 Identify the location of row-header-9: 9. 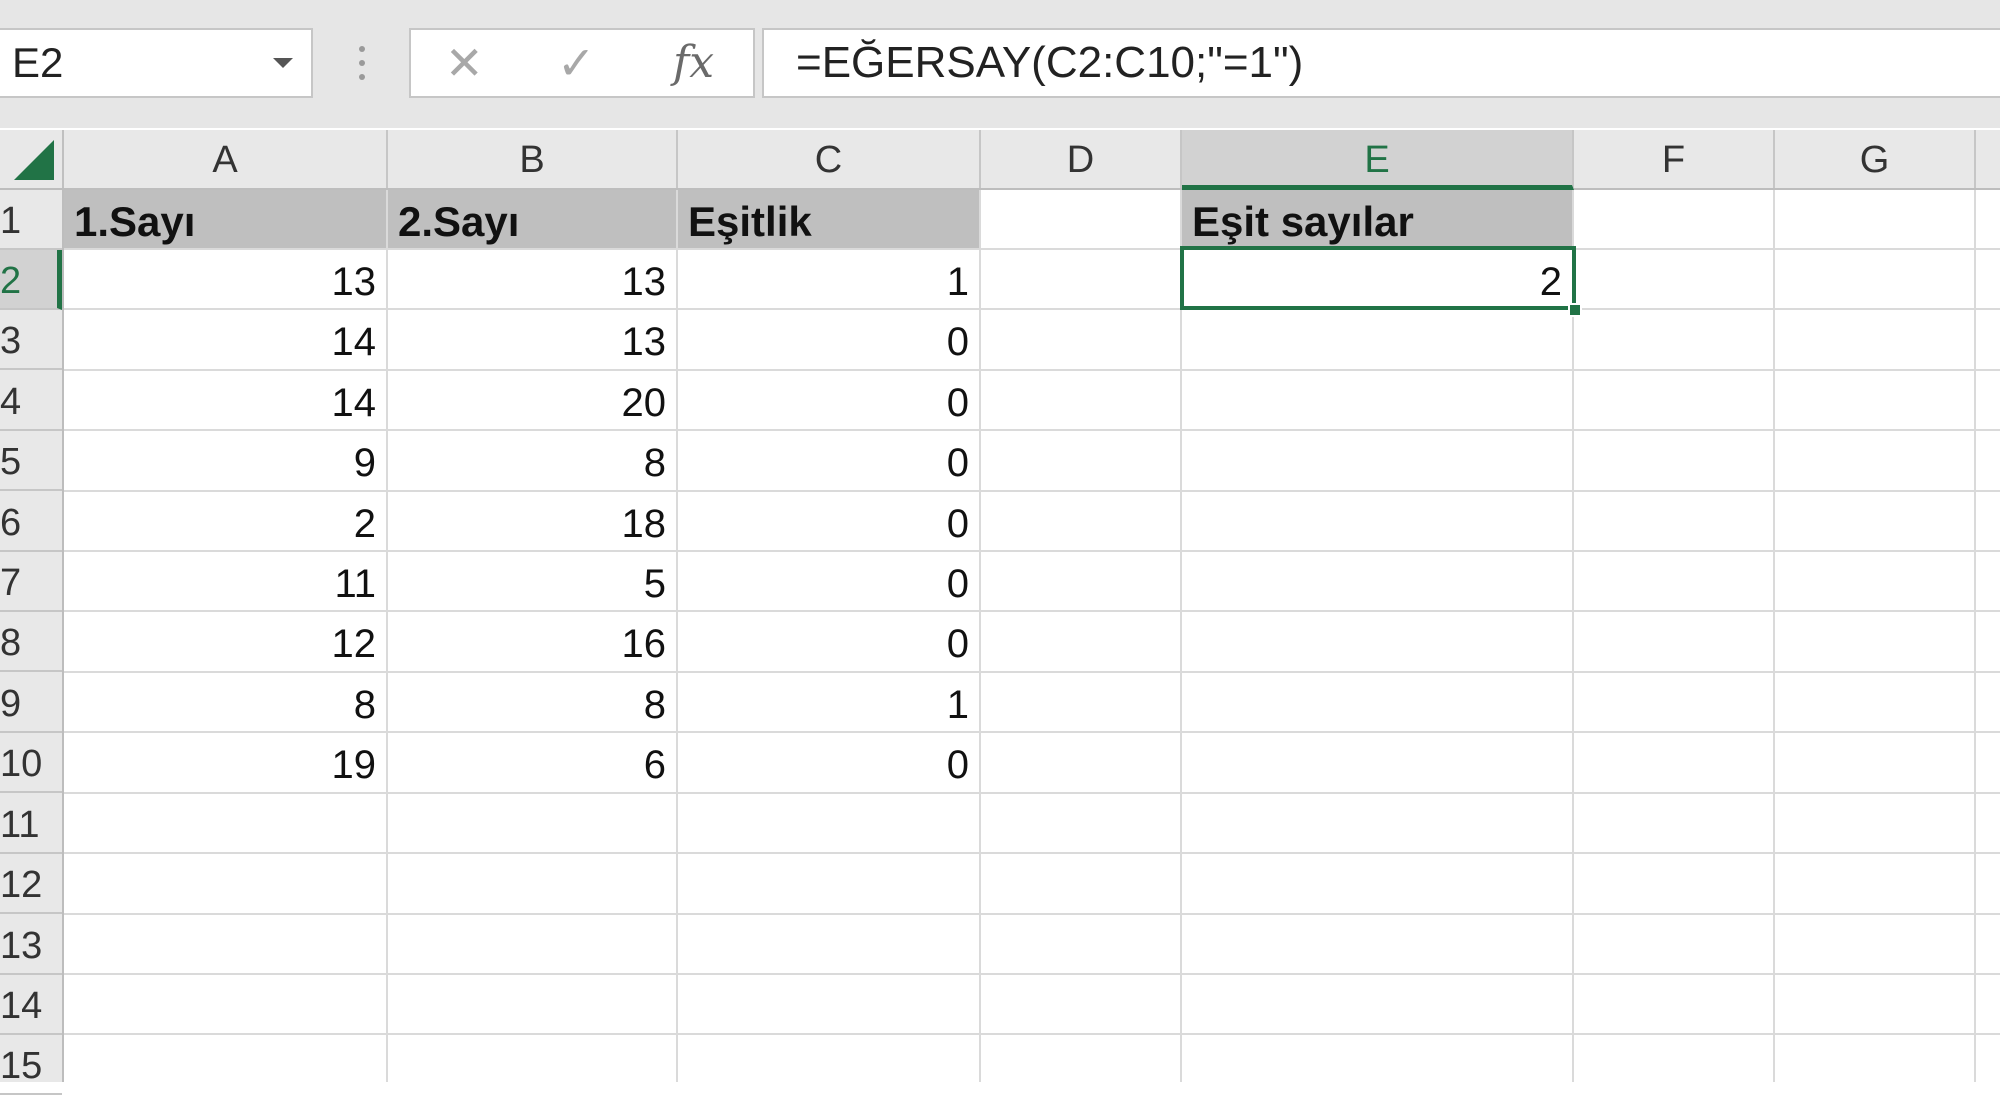
(31, 703).